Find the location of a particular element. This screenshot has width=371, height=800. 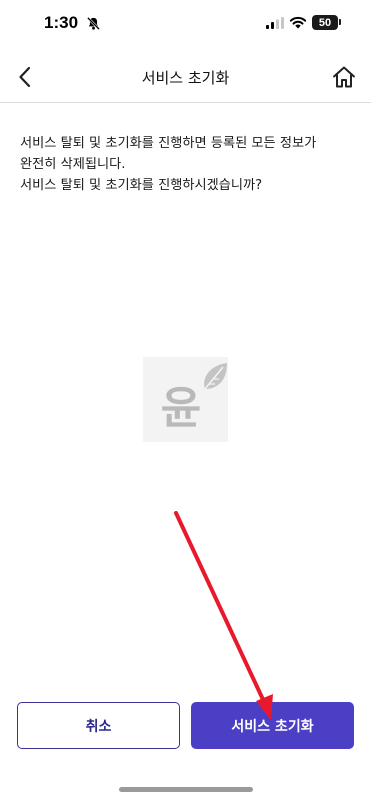

cancel-button-label: 취소 is located at coordinates (98, 726).